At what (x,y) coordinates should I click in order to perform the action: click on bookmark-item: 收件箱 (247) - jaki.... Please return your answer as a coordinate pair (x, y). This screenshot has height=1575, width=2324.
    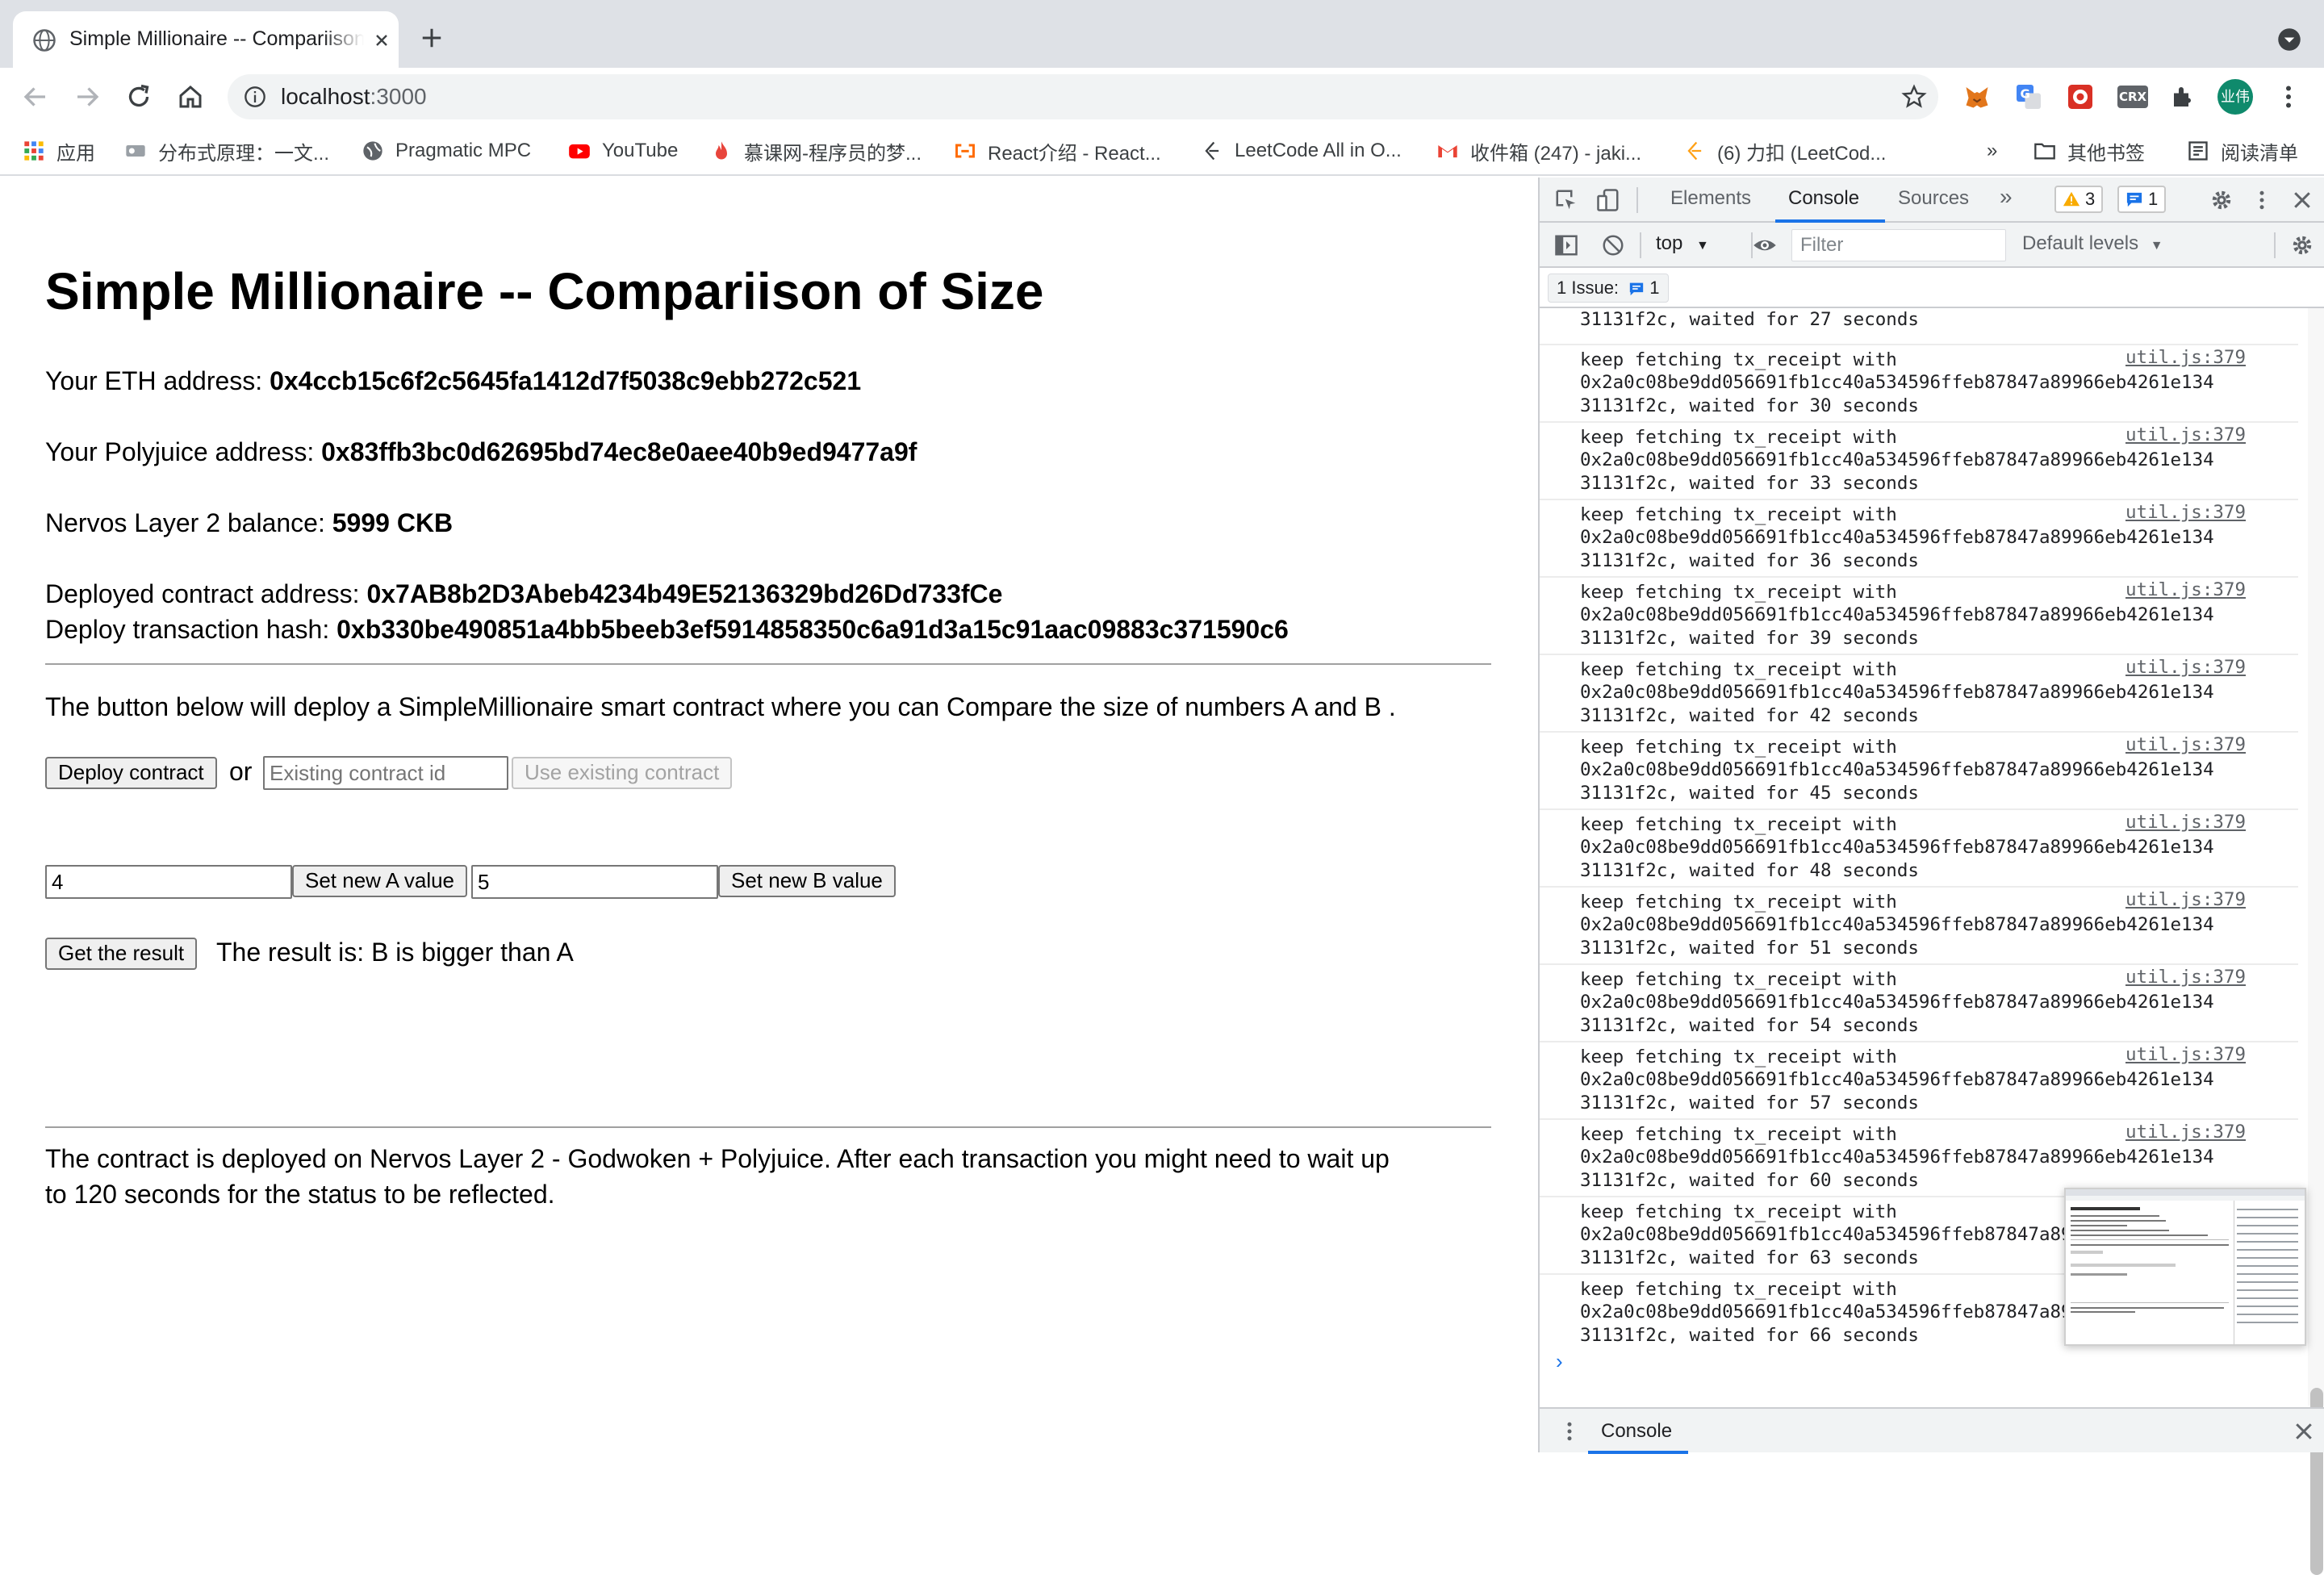
    Looking at the image, I should click on (1538, 151).